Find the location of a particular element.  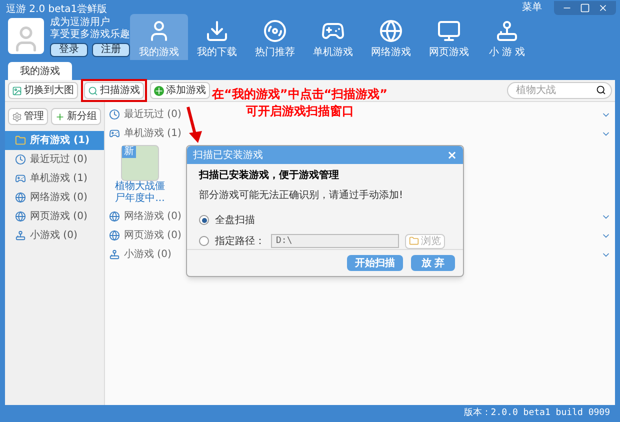

close-icon is located at coordinates (603, 7).